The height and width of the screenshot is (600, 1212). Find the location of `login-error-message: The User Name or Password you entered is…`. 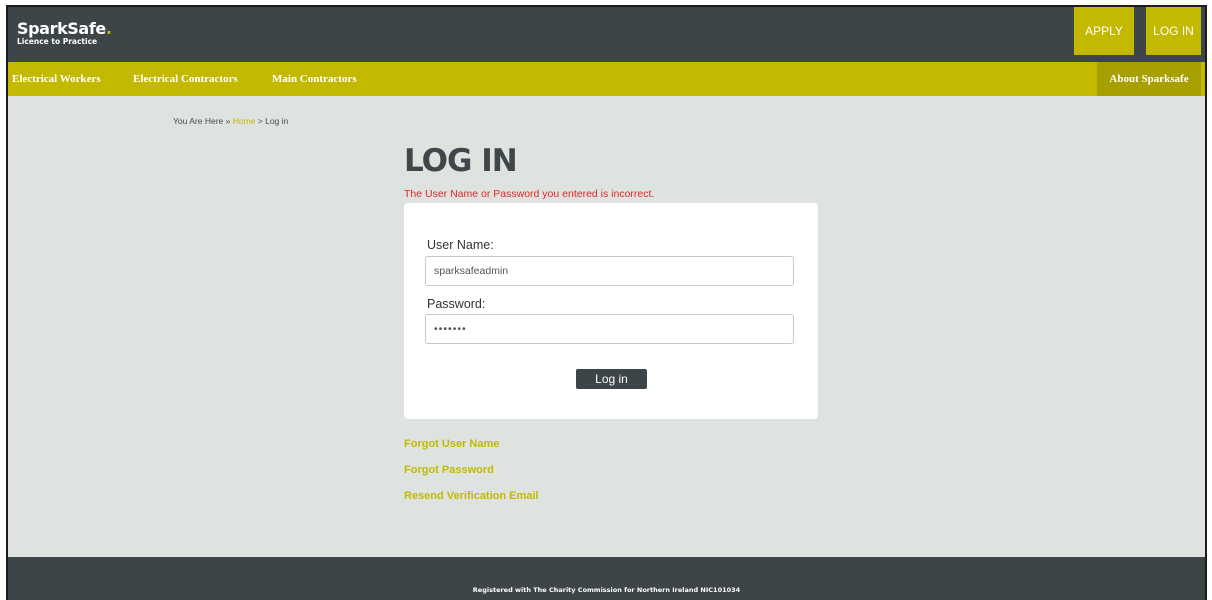

login-error-message: The User Name or Password you entered is… is located at coordinates (529, 194).